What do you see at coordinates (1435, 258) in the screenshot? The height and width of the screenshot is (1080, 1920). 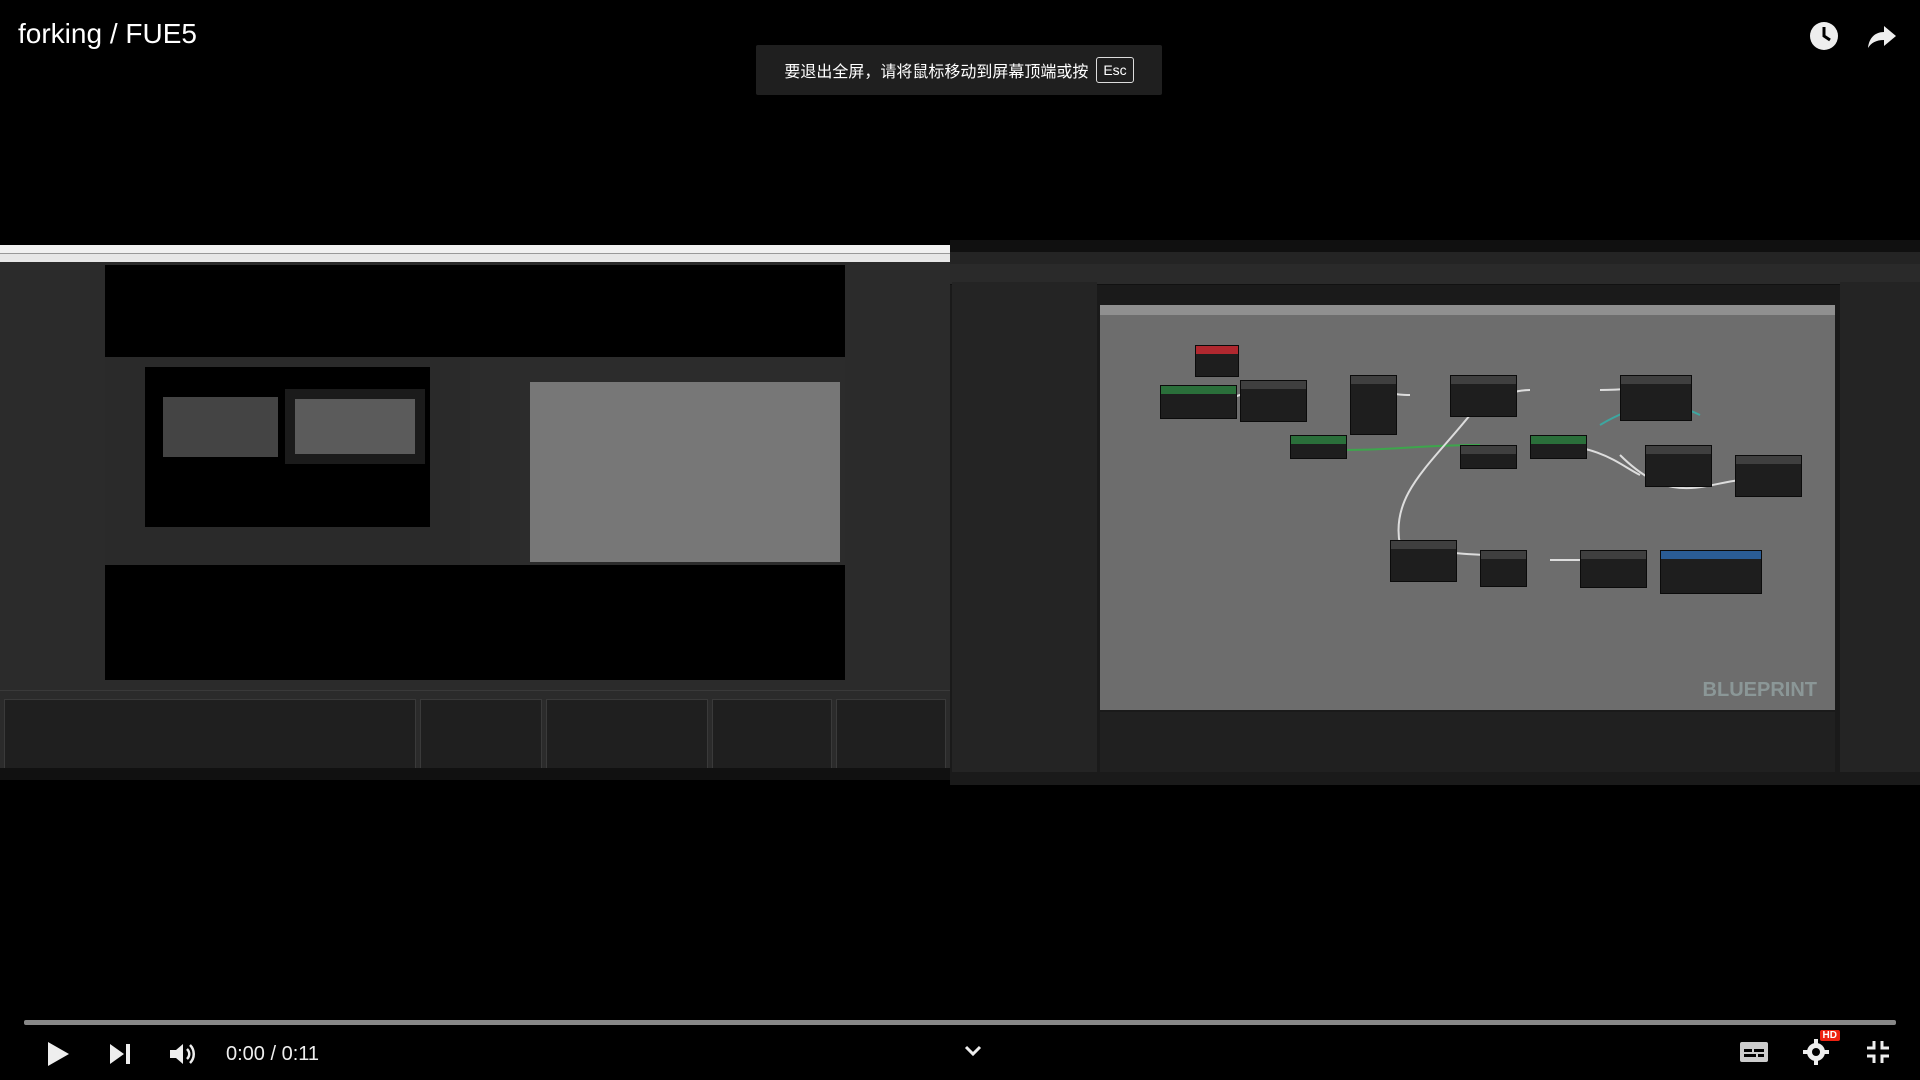 I see `ue-menubar` at bounding box center [1435, 258].